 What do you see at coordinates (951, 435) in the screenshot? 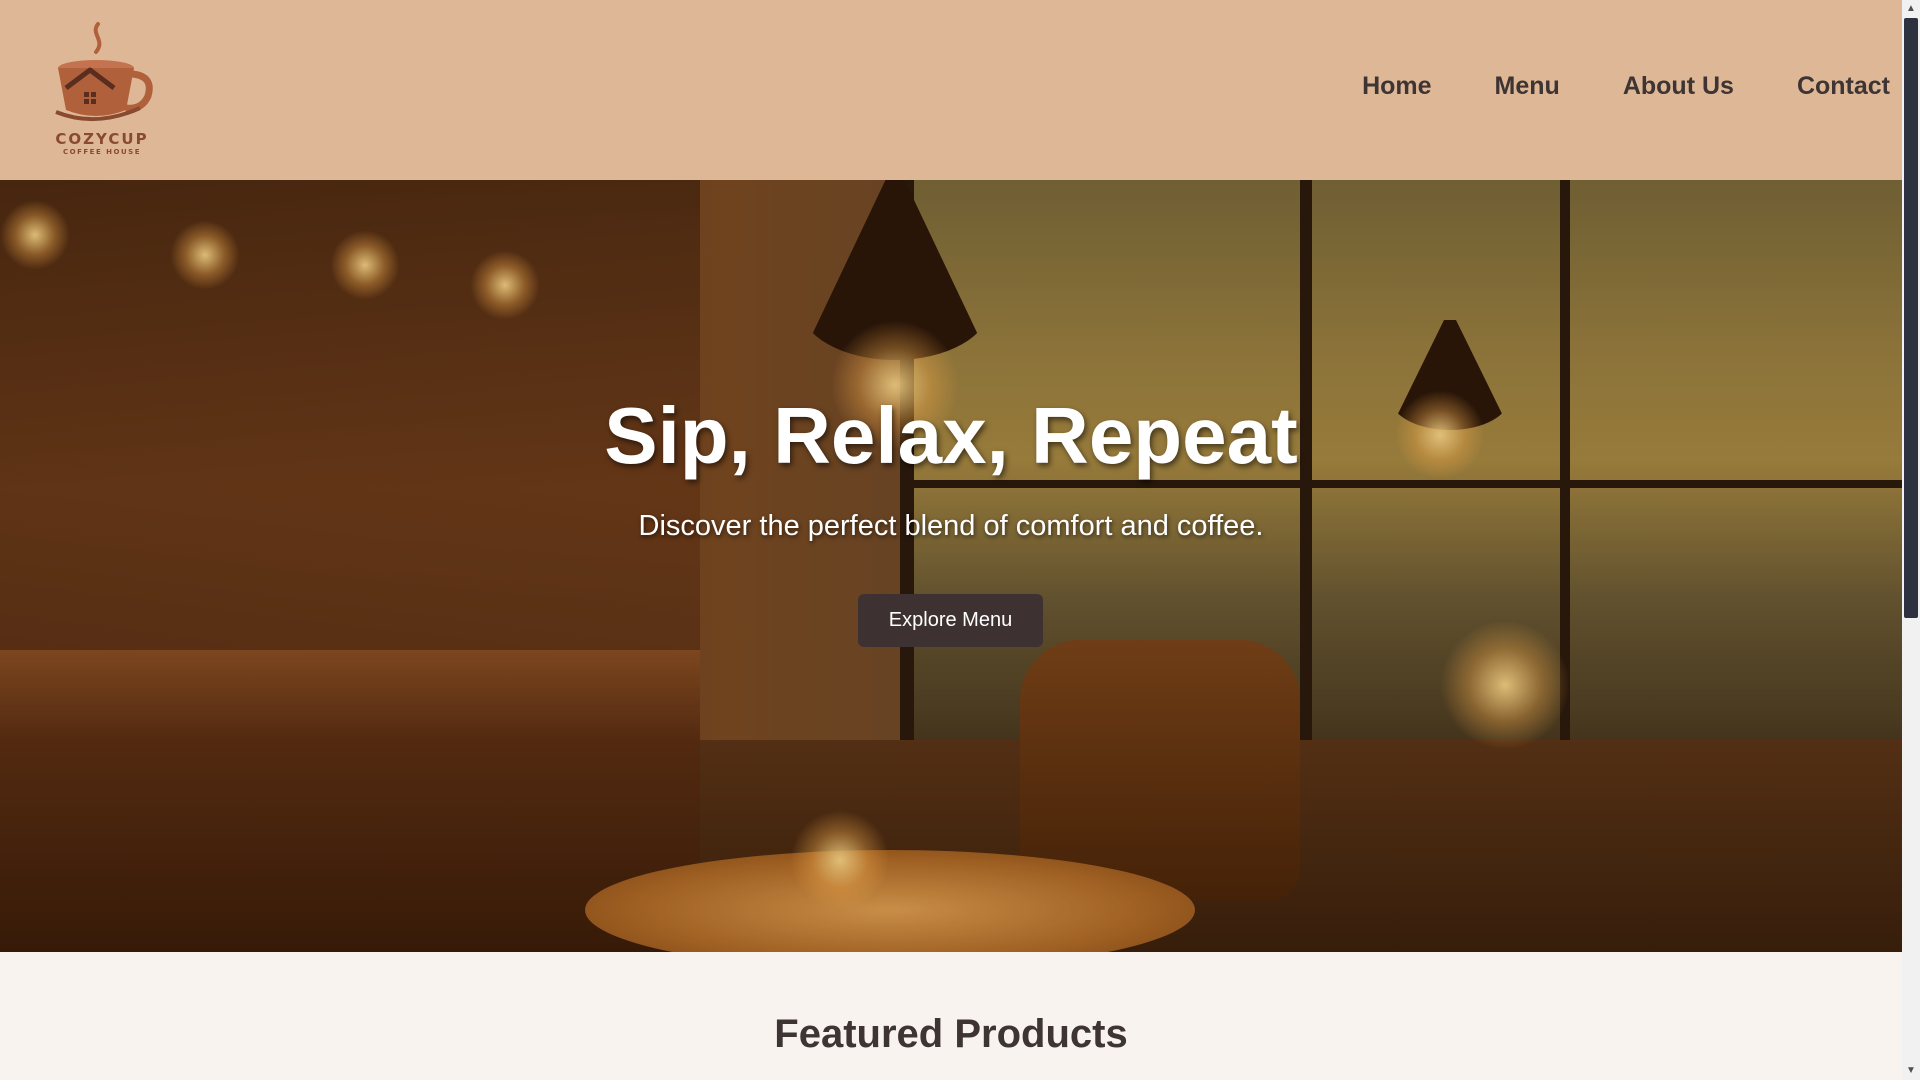
I see `hero-title: Sip, Relax, Repeat` at bounding box center [951, 435].